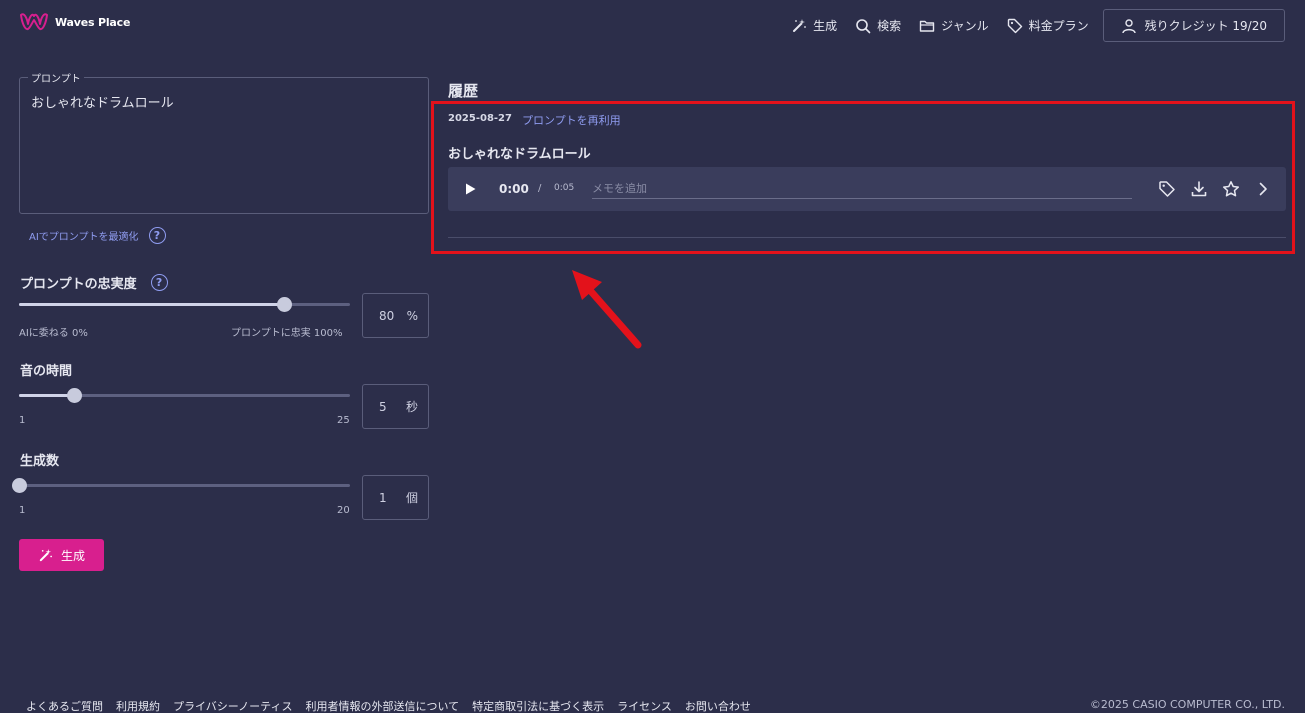  I want to click on count-slider, so click(181, 485).